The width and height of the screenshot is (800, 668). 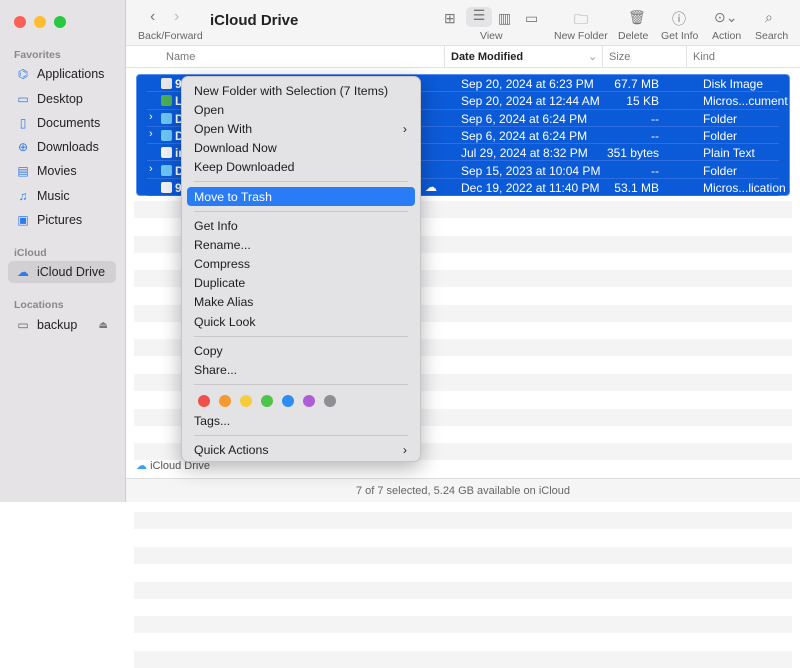 What do you see at coordinates (491, 36) in the screenshot?
I see `view-label: View` at bounding box center [491, 36].